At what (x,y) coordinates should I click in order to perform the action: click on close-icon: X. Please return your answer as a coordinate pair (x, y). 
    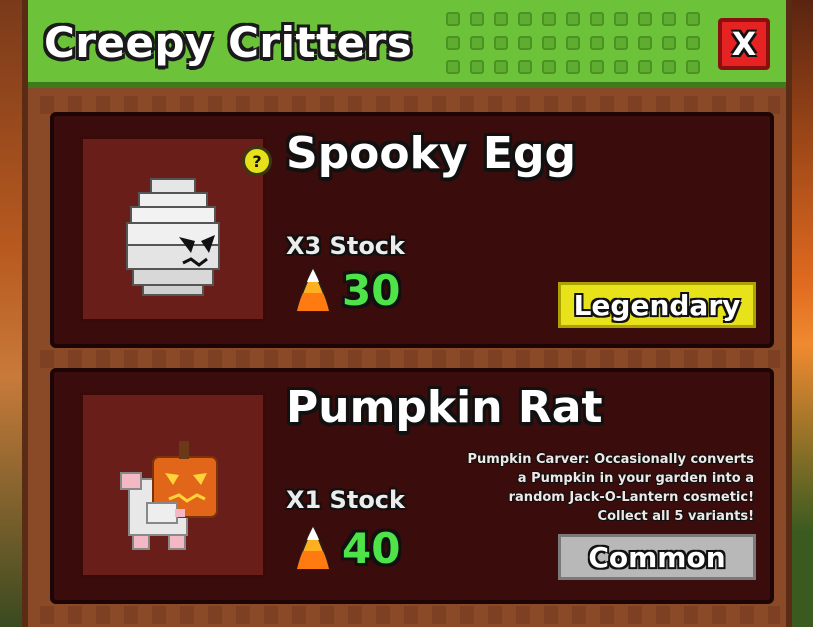
    Looking at the image, I should click on (744, 44).